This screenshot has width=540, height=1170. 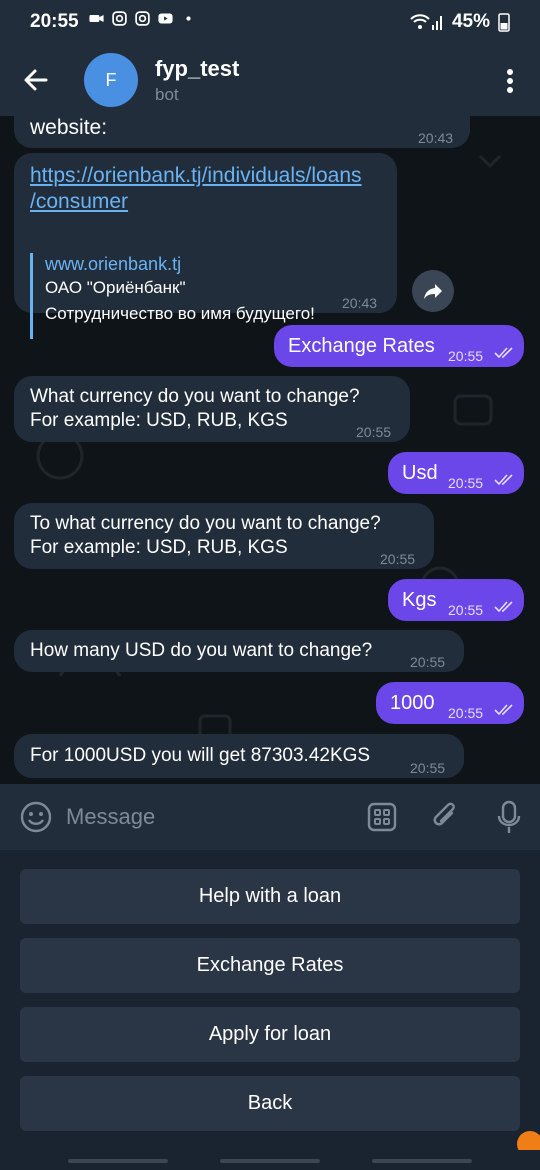 What do you see at coordinates (167, 94) in the screenshot?
I see `chat-subtitle: bot` at bounding box center [167, 94].